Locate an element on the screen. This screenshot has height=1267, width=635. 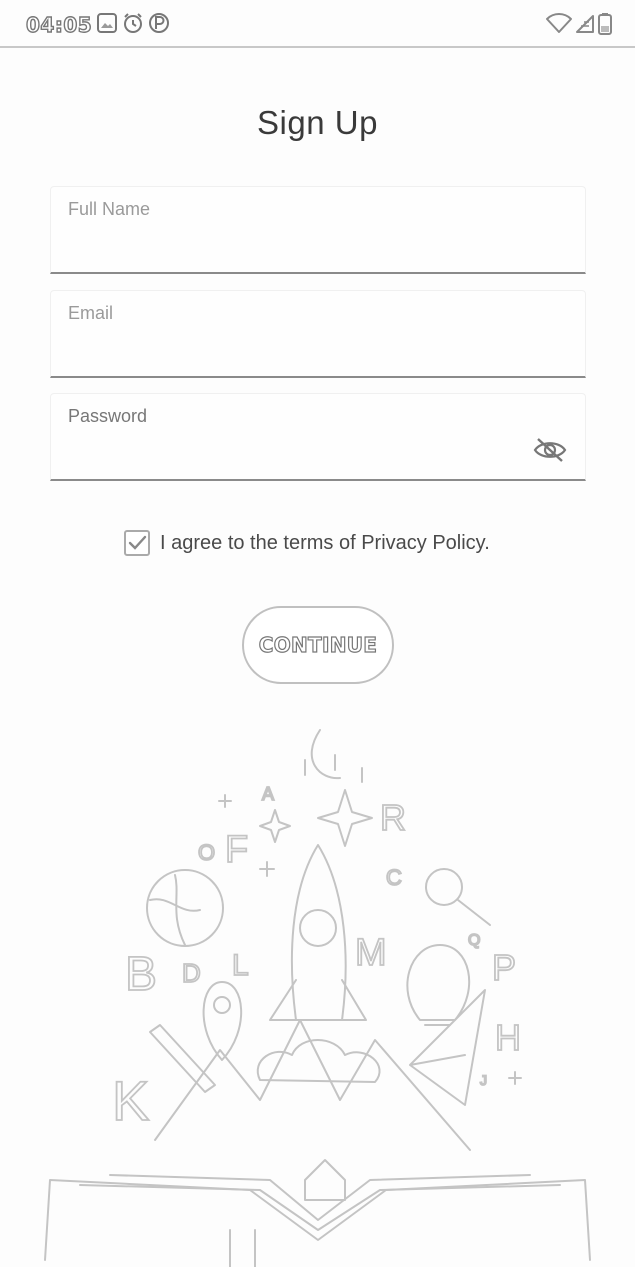
terms-checkbox is located at coordinates (137, 543).